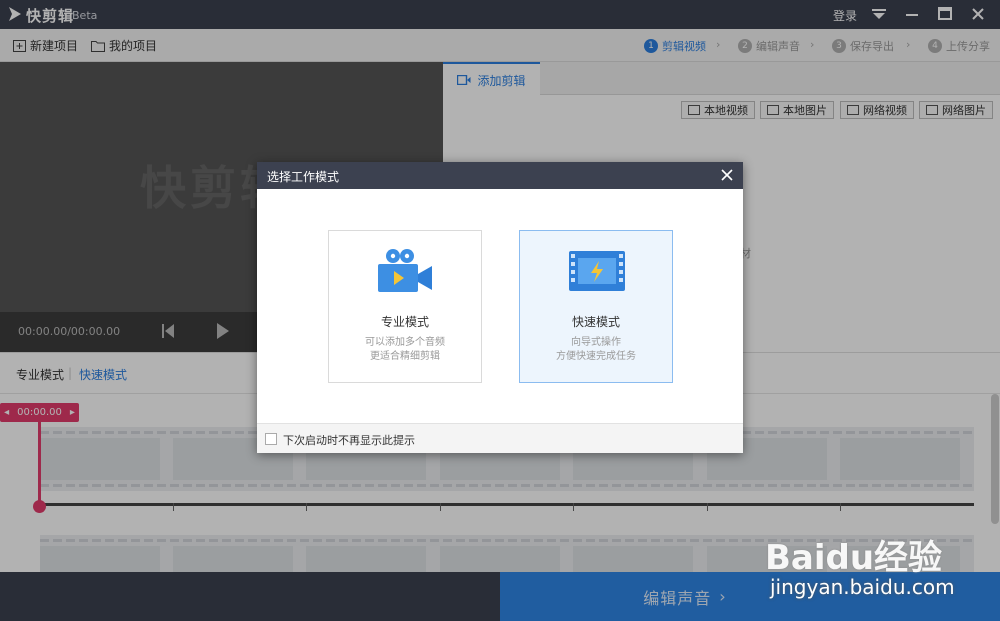  What do you see at coordinates (595, 322) in the screenshot?
I see `card-title: 快速模式` at bounding box center [595, 322].